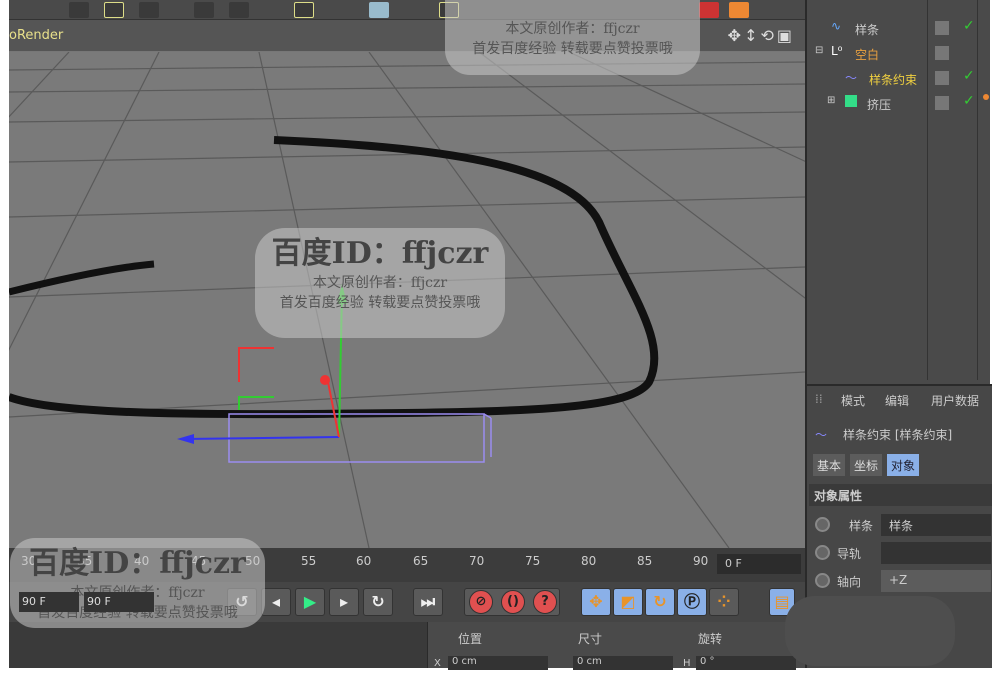 The image size is (1000, 679). What do you see at coordinates (660, 602) in the screenshot?
I see `key-rotation-button: ↻` at bounding box center [660, 602].